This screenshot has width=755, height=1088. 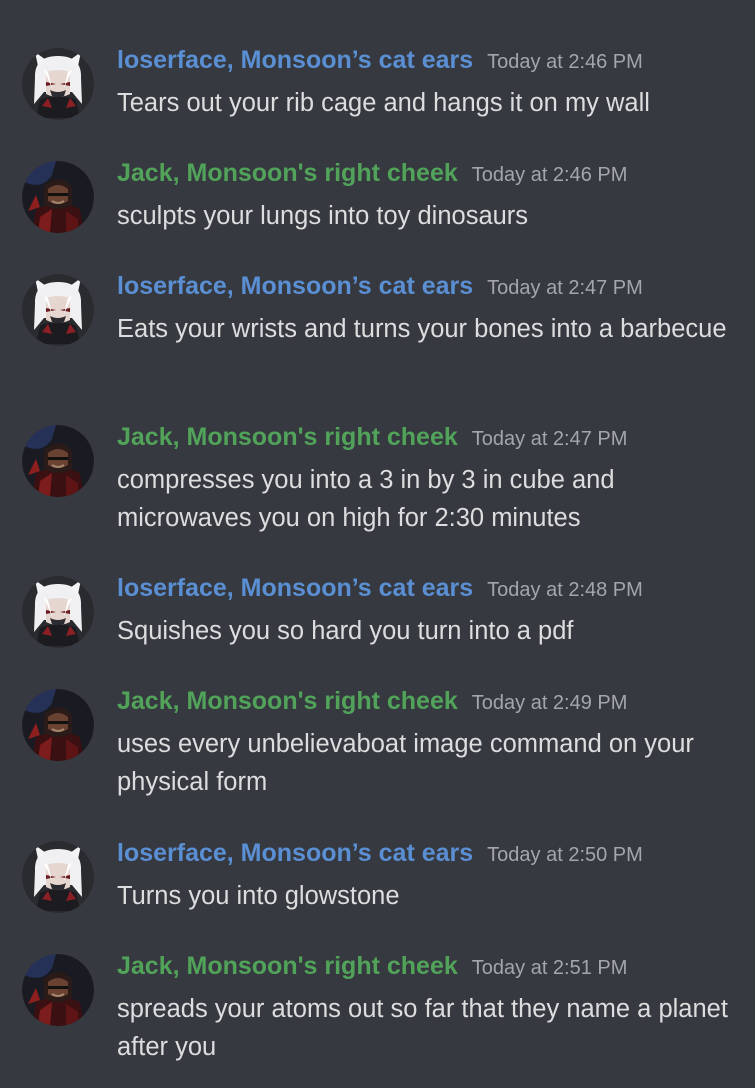 What do you see at coordinates (345, 631) in the screenshot?
I see `message-text: Squishes you so hard you turn into a pdf` at bounding box center [345, 631].